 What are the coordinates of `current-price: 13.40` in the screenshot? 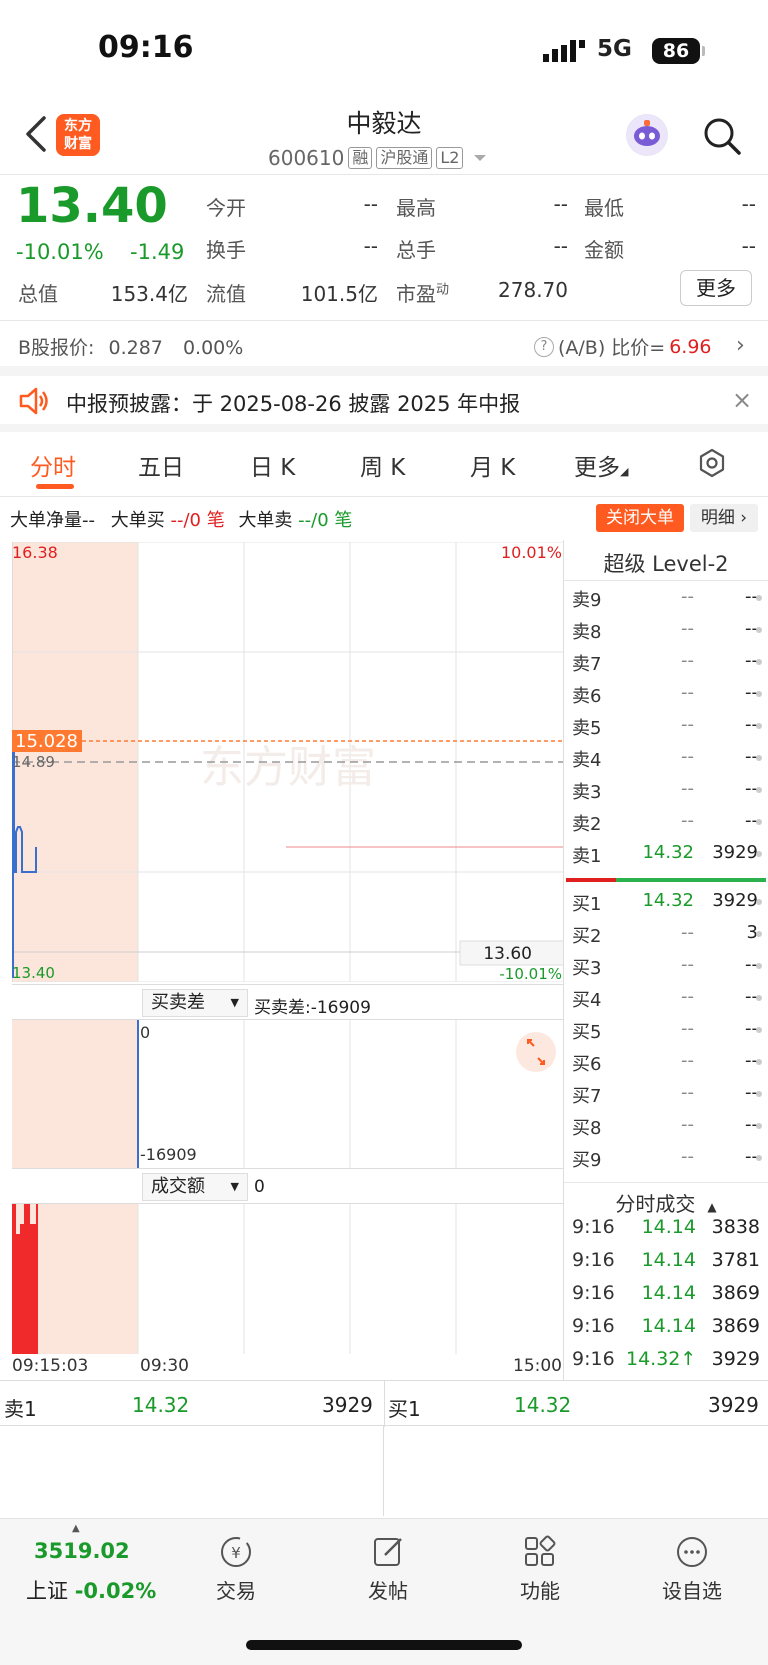 It's located at (92, 206).